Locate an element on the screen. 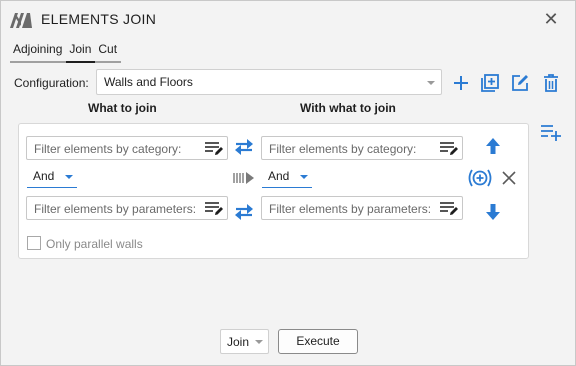  left-operator-select: And is located at coordinates (52, 177).